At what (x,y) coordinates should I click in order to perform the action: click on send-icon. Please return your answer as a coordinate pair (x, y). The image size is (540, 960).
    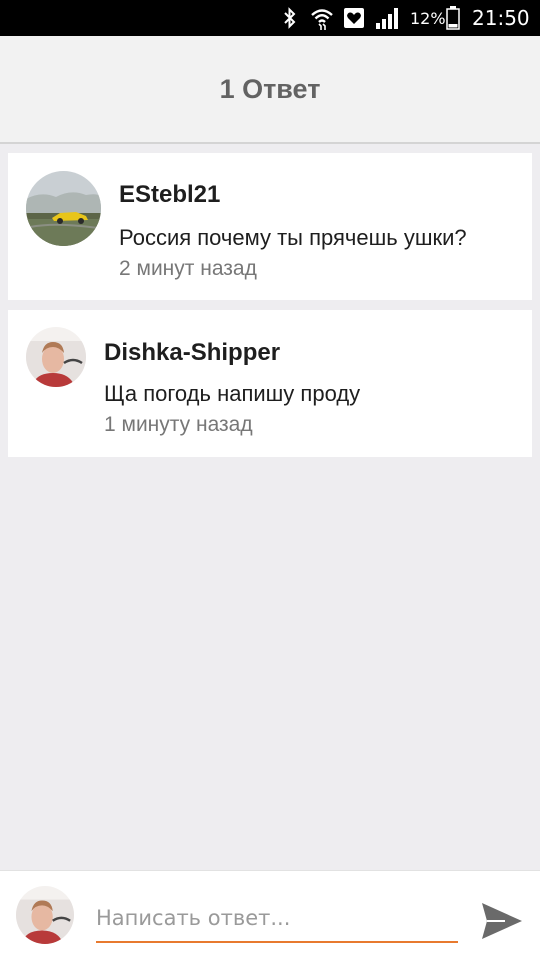
    Looking at the image, I should click on (502, 921).